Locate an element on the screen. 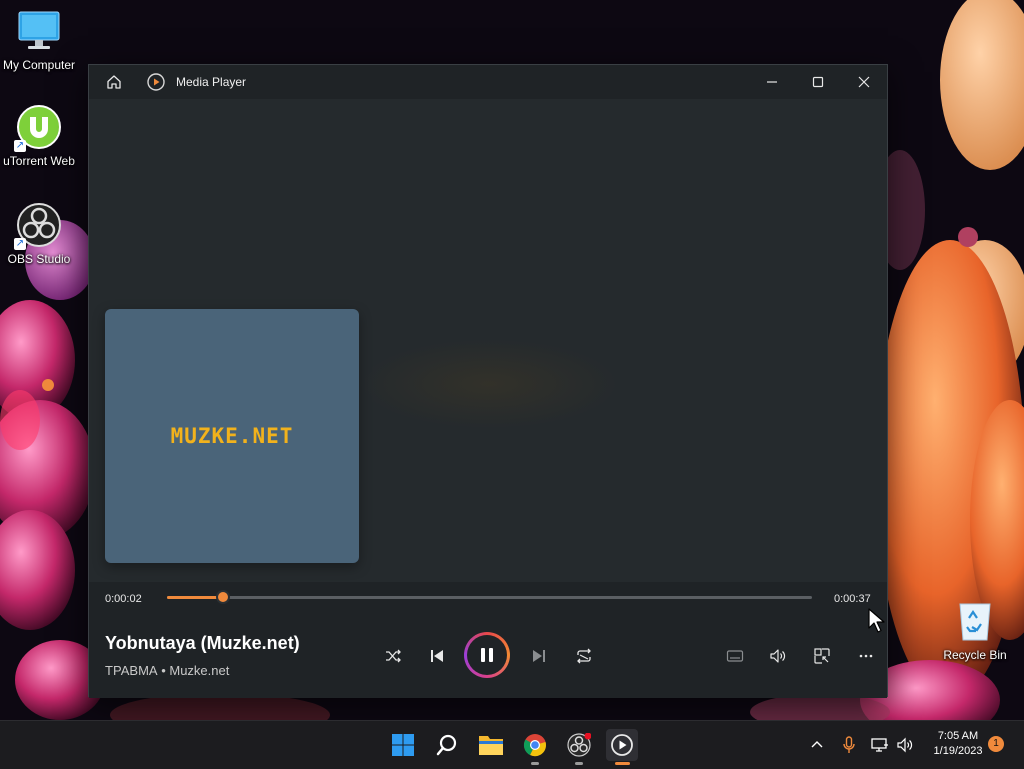 This screenshot has width=1024, height=769. track-artist: ТРАВМА • Muzke.net is located at coordinates (167, 670).